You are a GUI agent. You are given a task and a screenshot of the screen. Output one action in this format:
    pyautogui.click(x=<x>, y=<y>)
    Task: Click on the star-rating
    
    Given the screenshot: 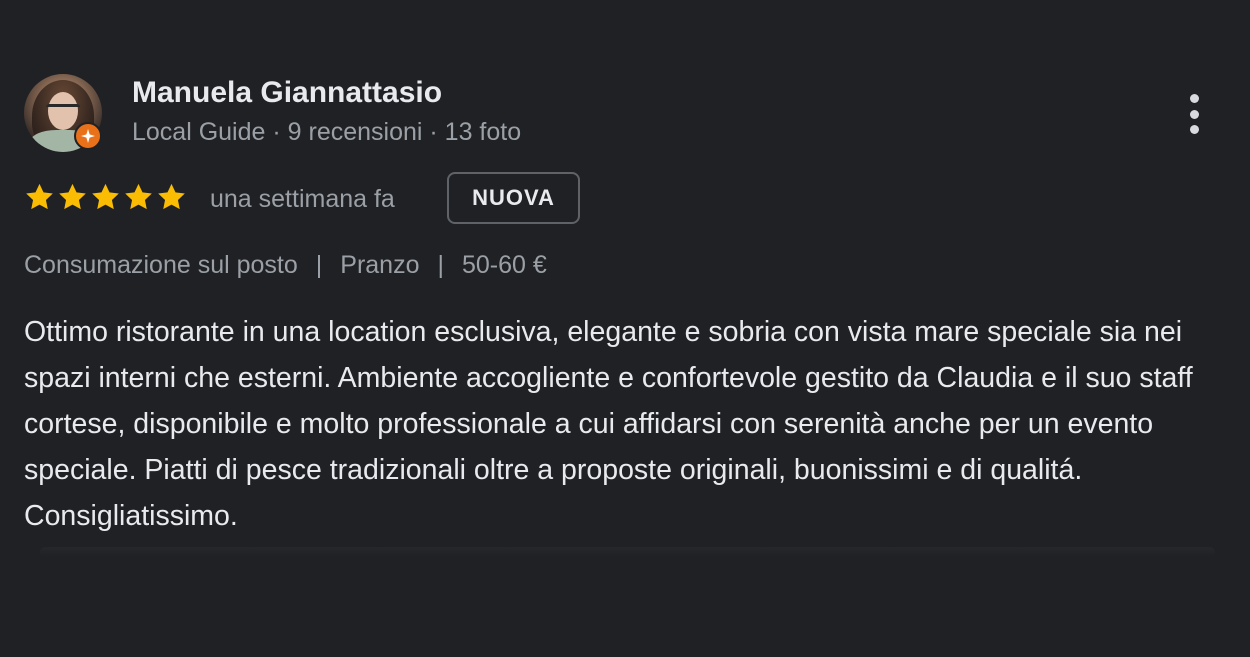 What is the action you would take?
    pyautogui.click(x=105, y=197)
    